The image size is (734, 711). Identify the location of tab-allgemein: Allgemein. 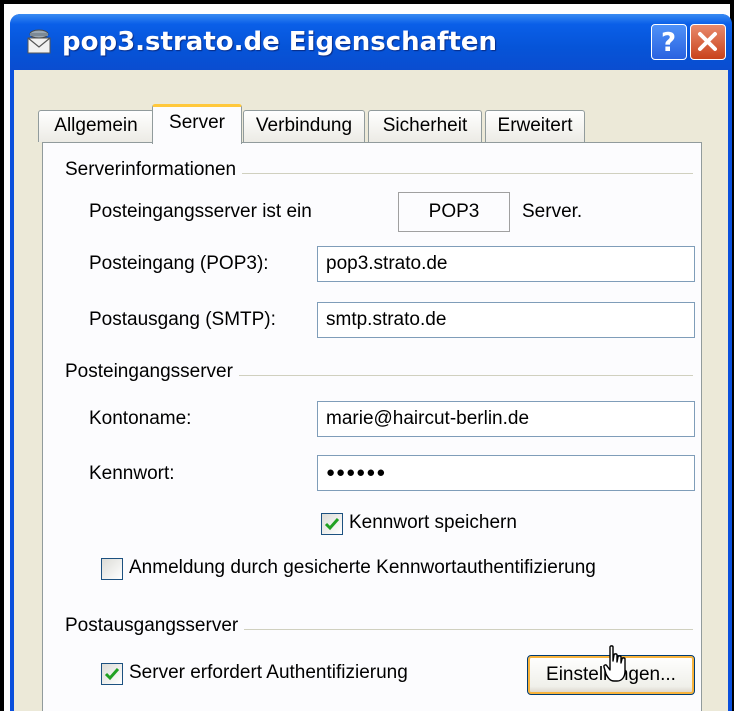
(96, 126).